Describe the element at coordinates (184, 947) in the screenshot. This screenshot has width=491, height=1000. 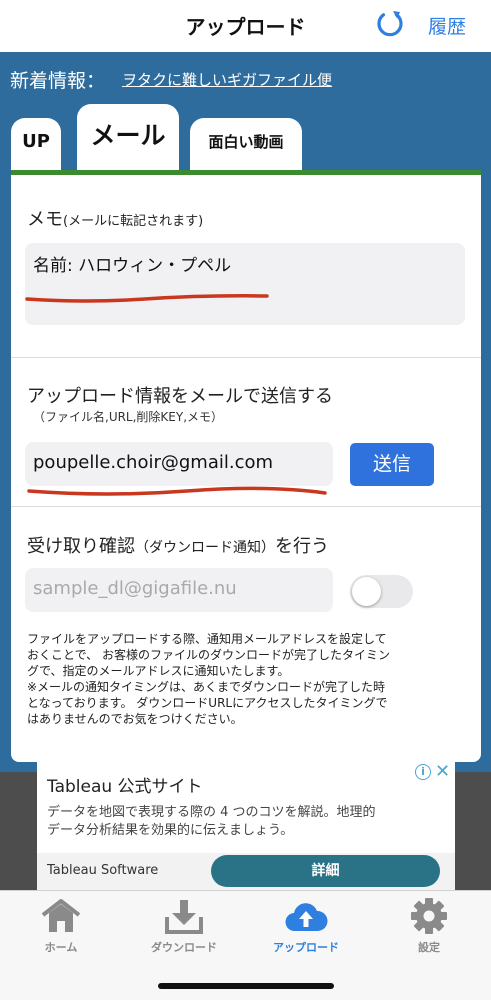
I see `tab-bar-label: ダウンロード` at that location.